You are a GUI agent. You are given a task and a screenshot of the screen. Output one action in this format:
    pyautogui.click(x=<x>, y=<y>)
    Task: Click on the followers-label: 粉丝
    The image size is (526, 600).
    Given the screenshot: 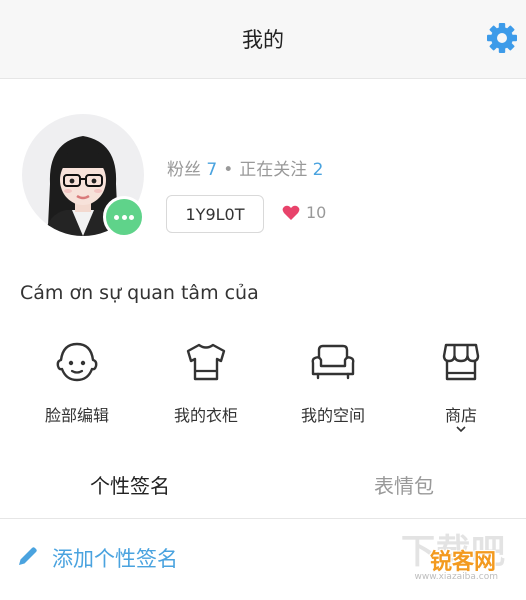 What is the action you would take?
    pyautogui.click(x=184, y=170)
    